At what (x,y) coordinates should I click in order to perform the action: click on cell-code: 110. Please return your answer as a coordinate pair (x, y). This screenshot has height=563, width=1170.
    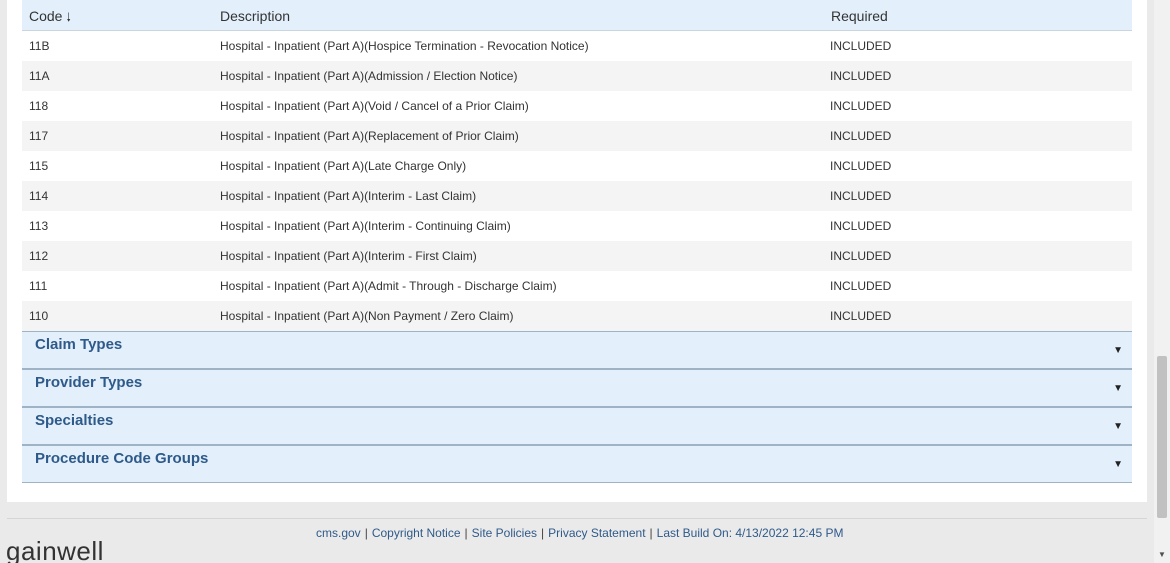
    Looking at the image, I should click on (39, 316).